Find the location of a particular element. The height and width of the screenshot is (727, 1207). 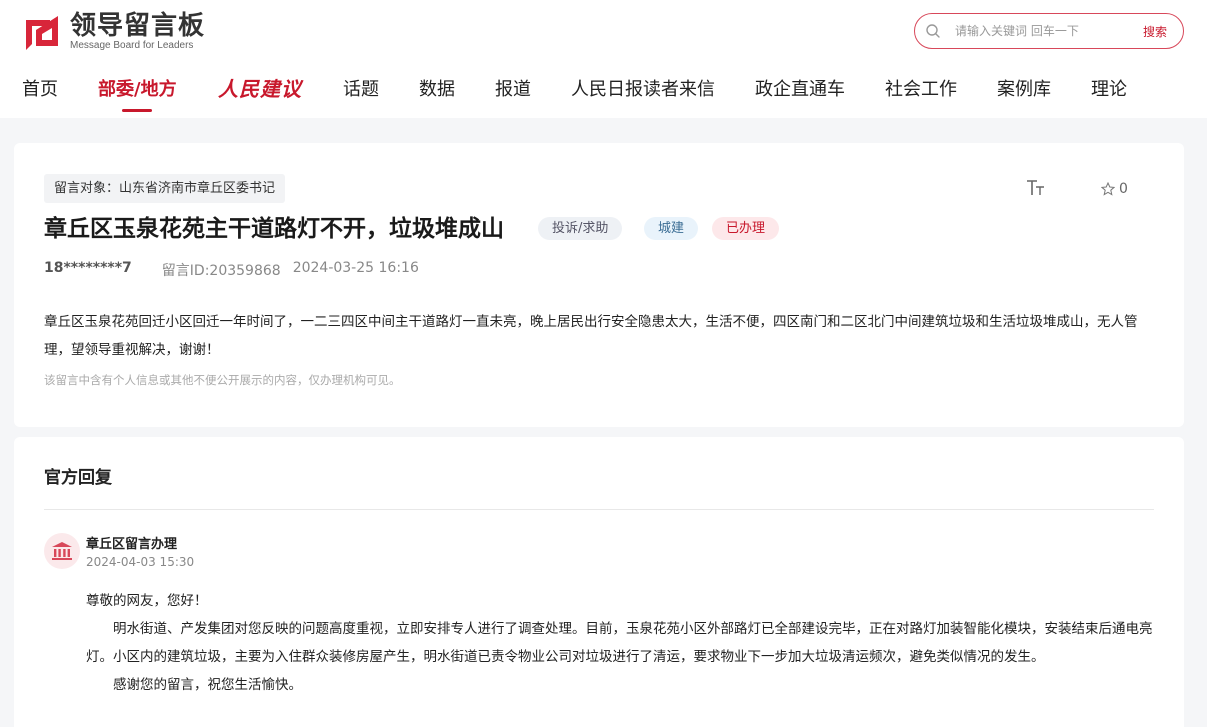

site-logo: 领导留言板 Message Board for Leaders is located at coordinates (113, 32).